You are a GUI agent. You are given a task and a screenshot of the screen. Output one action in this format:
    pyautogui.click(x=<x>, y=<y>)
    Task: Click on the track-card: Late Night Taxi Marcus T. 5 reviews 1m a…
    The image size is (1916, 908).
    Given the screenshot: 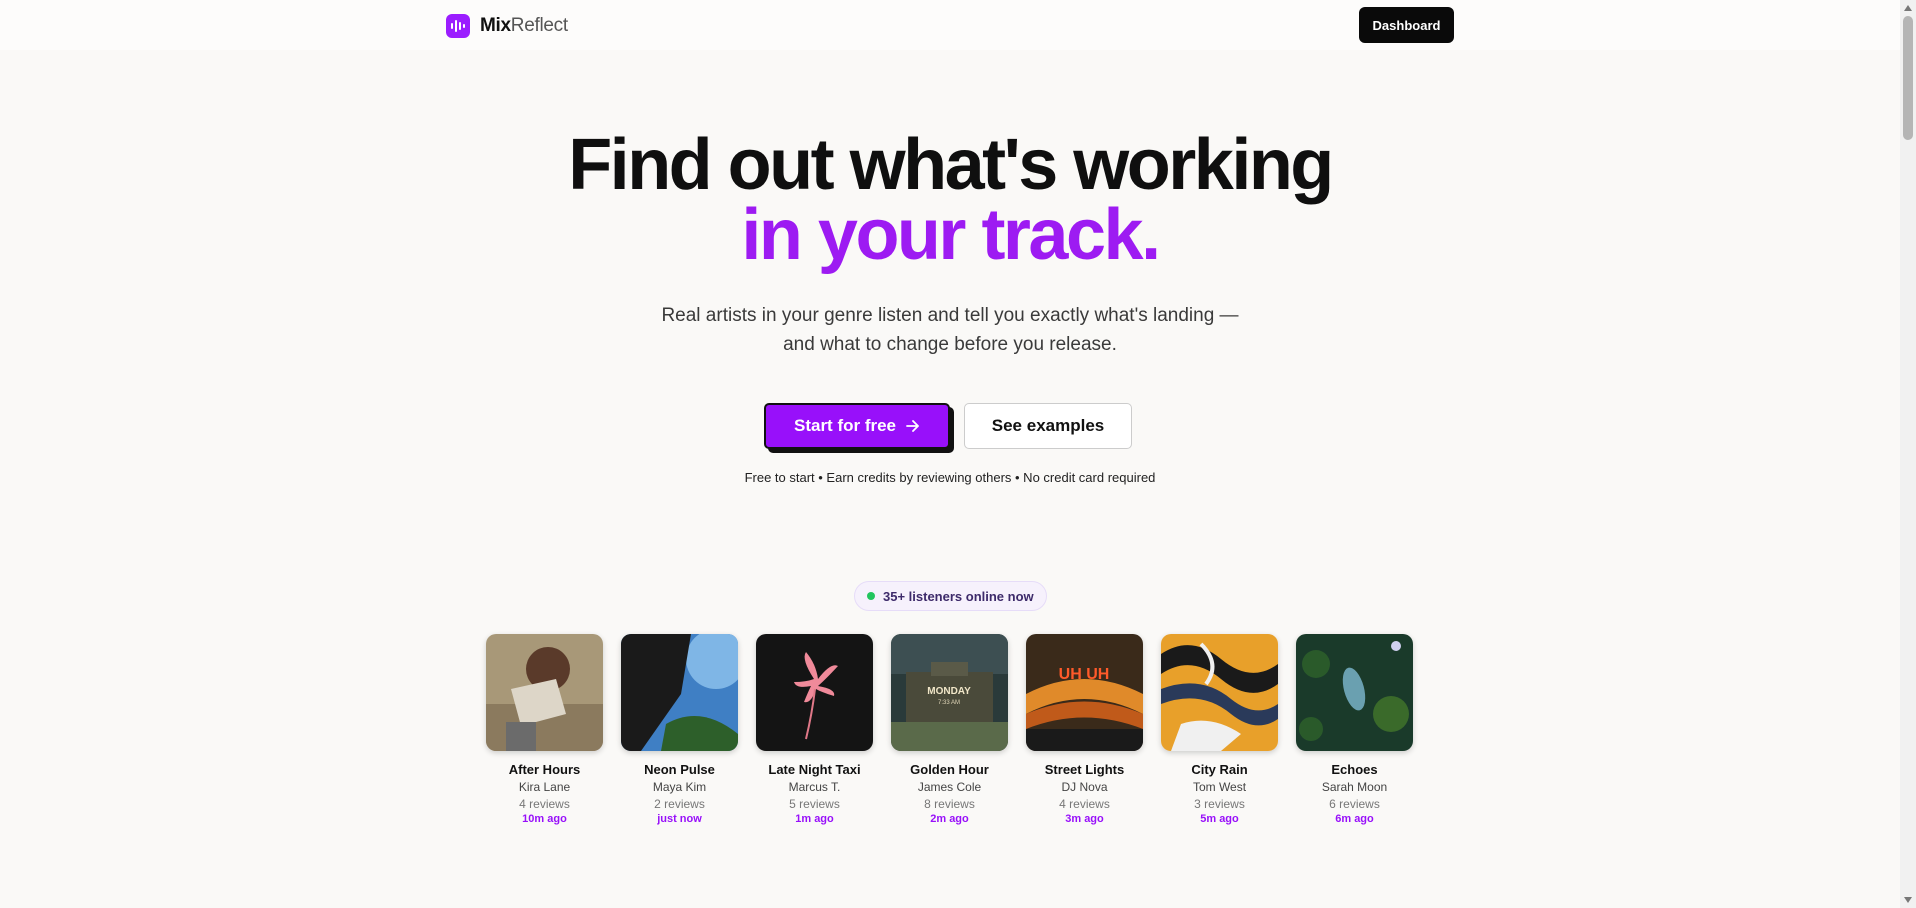 What is the action you would take?
    pyautogui.click(x=814, y=729)
    